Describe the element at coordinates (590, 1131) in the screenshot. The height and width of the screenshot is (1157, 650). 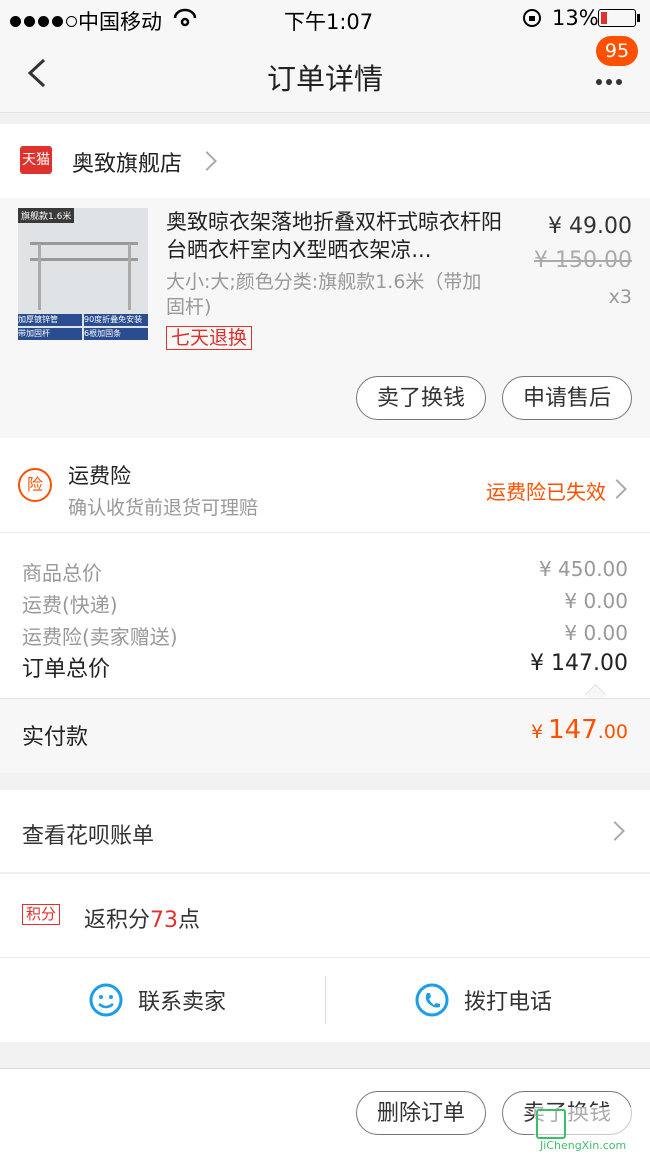
I see `watermark-logo: JiChengXin.com` at that location.